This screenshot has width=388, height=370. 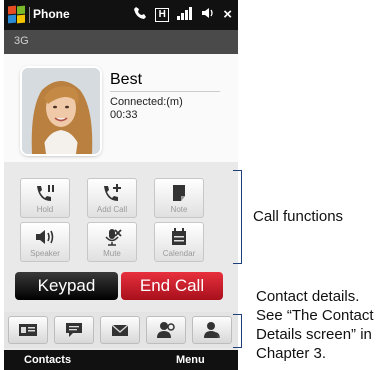 I want to click on keypad-button: Keypad, so click(x=66, y=286).